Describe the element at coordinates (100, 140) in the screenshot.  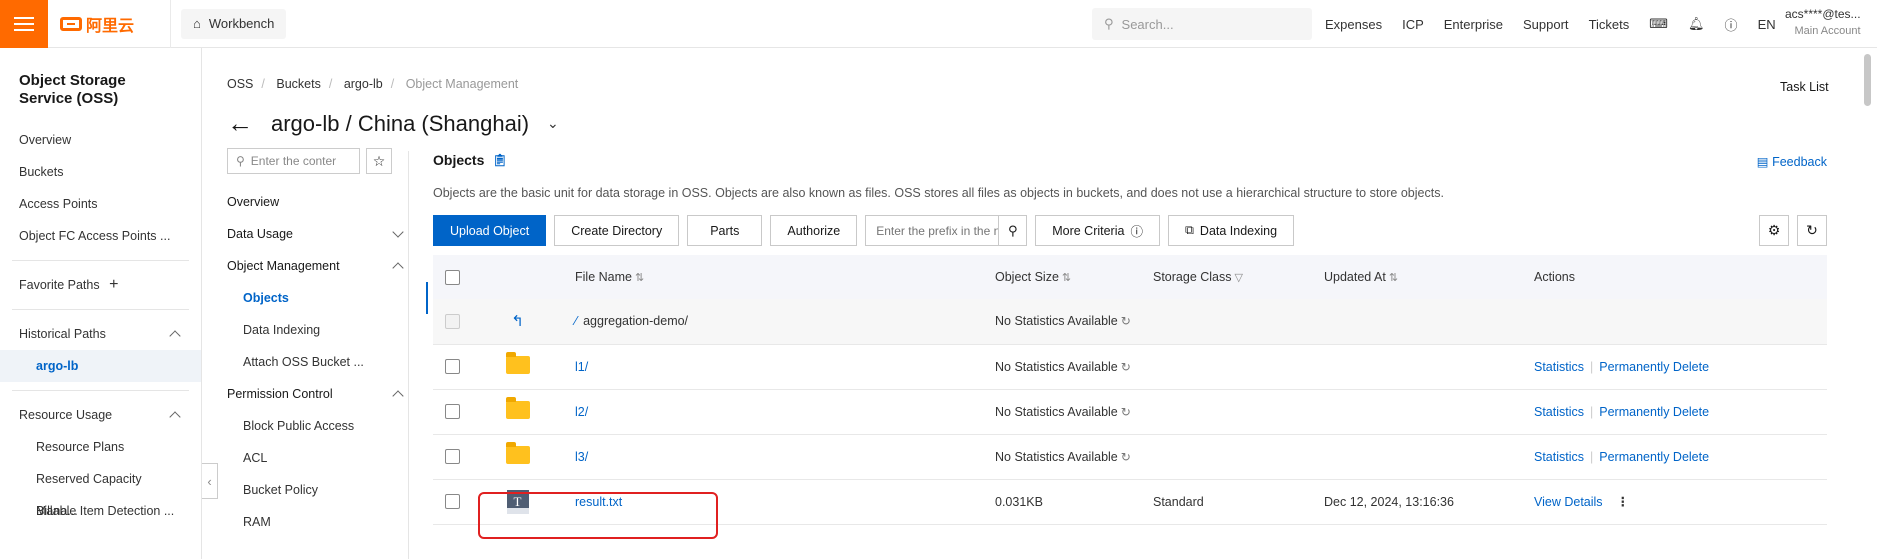
I see `sidebar-item-overview: Overview` at that location.